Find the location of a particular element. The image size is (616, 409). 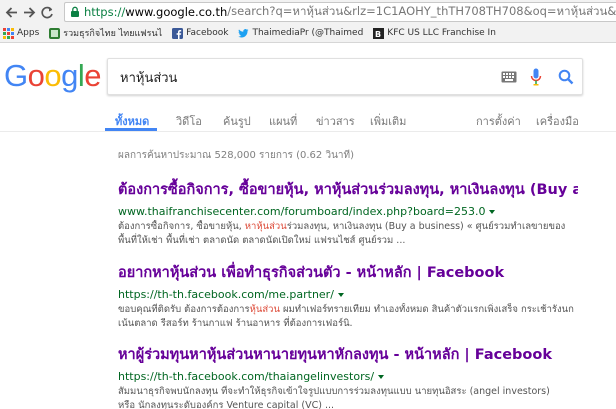

apps-grid-icon is located at coordinates (8, 33).